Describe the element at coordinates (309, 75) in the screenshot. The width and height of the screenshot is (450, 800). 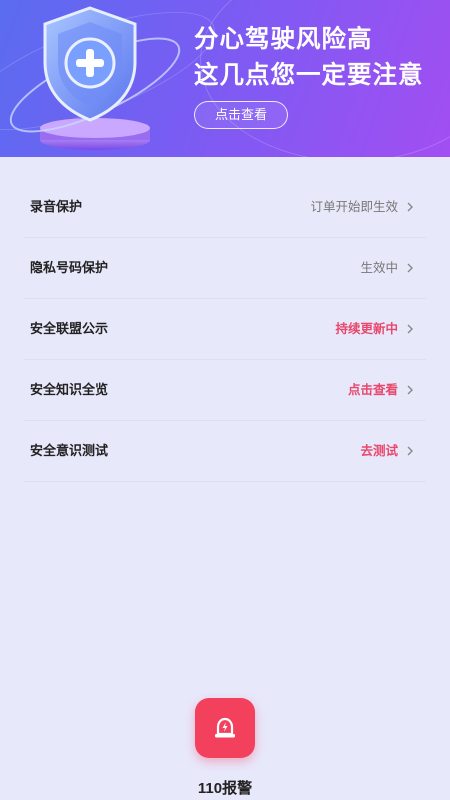
I see `banner-subheadline: 这几点您一定要注意` at that location.